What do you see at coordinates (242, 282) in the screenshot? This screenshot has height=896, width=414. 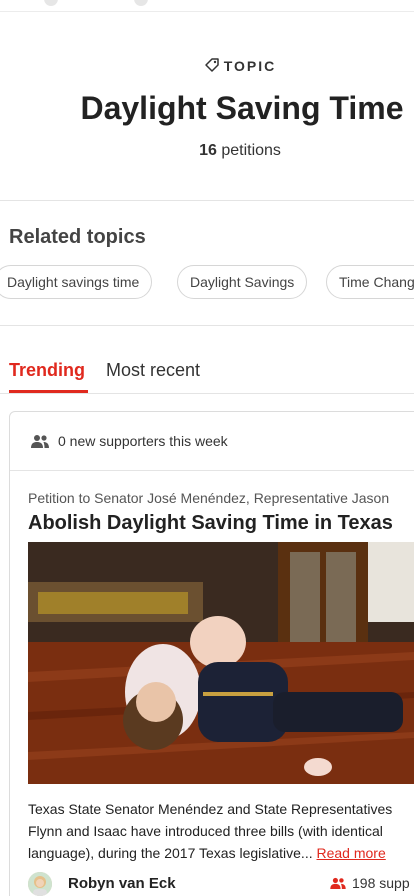 I see `chip-daylight-savings: Daylight Savings` at bounding box center [242, 282].